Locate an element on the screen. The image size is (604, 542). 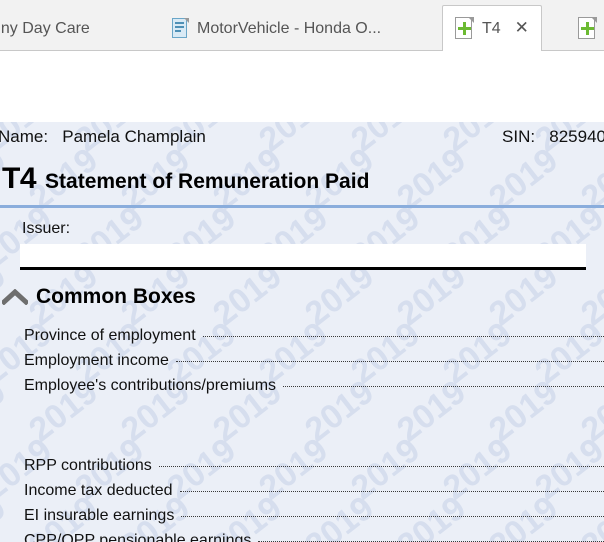
taxpayer-sin: SIN: 825940 is located at coordinates (553, 137).